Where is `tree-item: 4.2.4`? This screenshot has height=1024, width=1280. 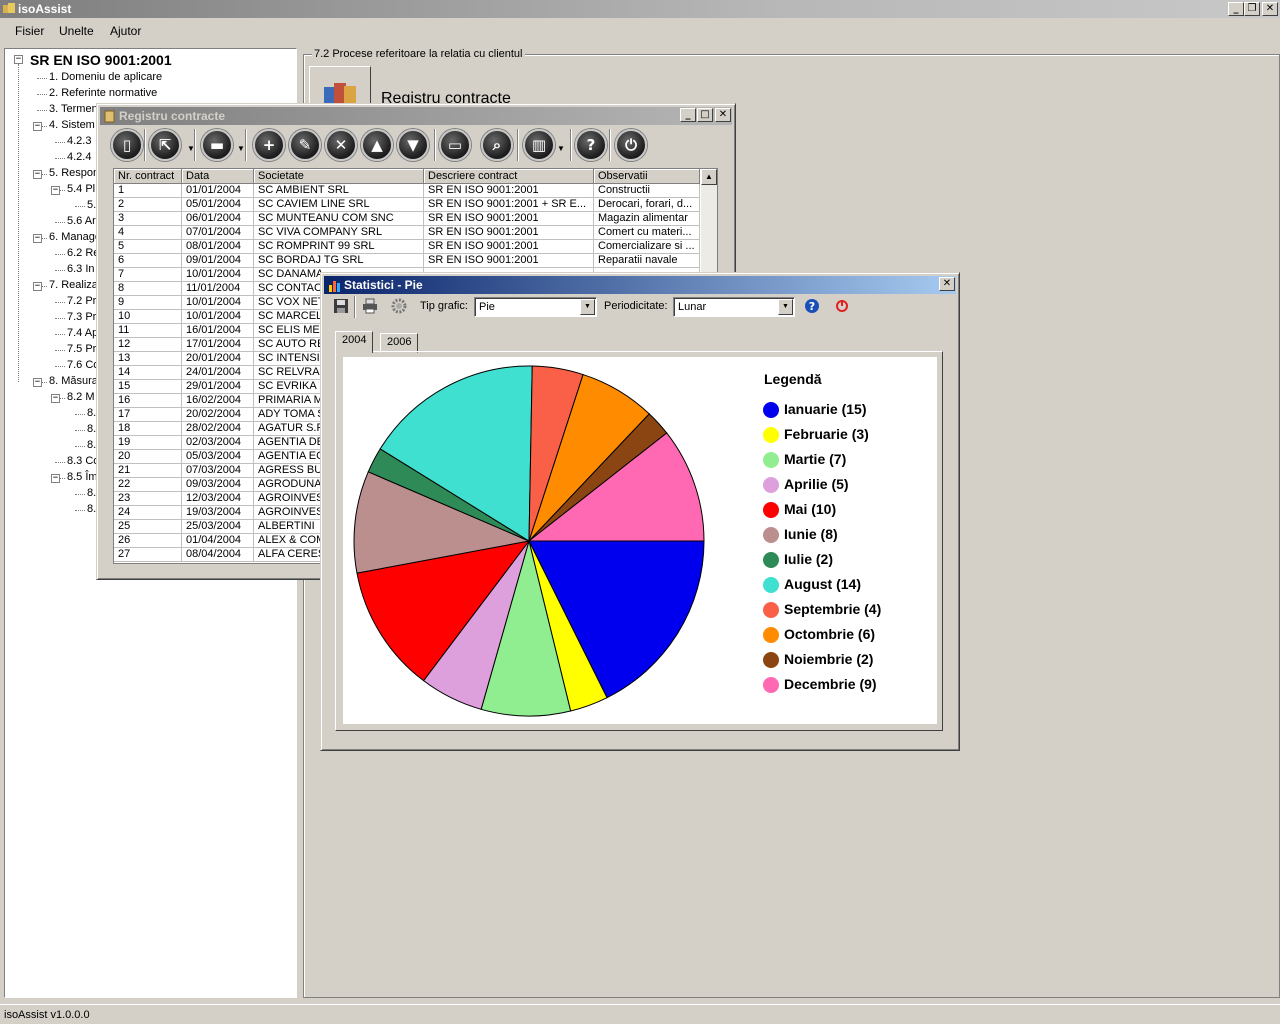
tree-item: 4.2.4 is located at coordinates (79, 157).